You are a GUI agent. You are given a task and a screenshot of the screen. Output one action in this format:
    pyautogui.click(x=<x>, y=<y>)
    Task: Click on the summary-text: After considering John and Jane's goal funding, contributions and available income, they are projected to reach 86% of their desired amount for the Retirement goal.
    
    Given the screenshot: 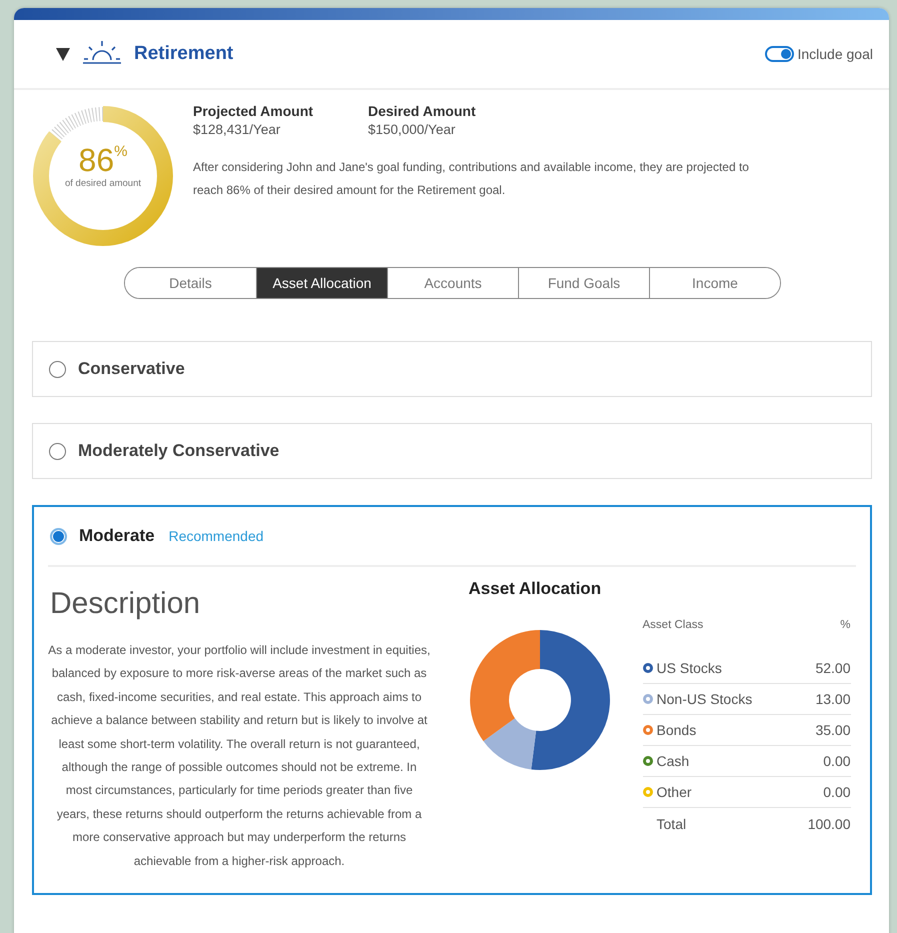 What is the action you would take?
    pyautogui.click(x=471, y=179)
    